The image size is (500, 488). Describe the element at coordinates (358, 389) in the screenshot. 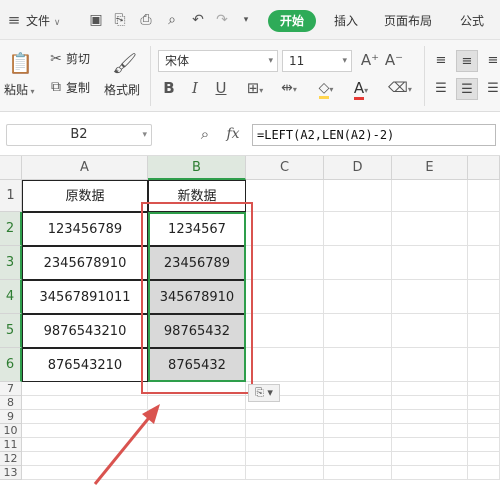

I see `cell-d7` at that location.